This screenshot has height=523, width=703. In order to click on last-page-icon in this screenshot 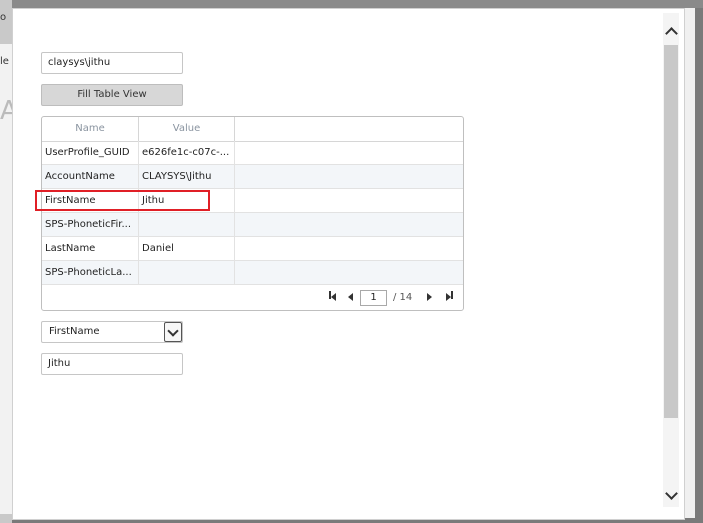, I will do `click(451, 298)`.